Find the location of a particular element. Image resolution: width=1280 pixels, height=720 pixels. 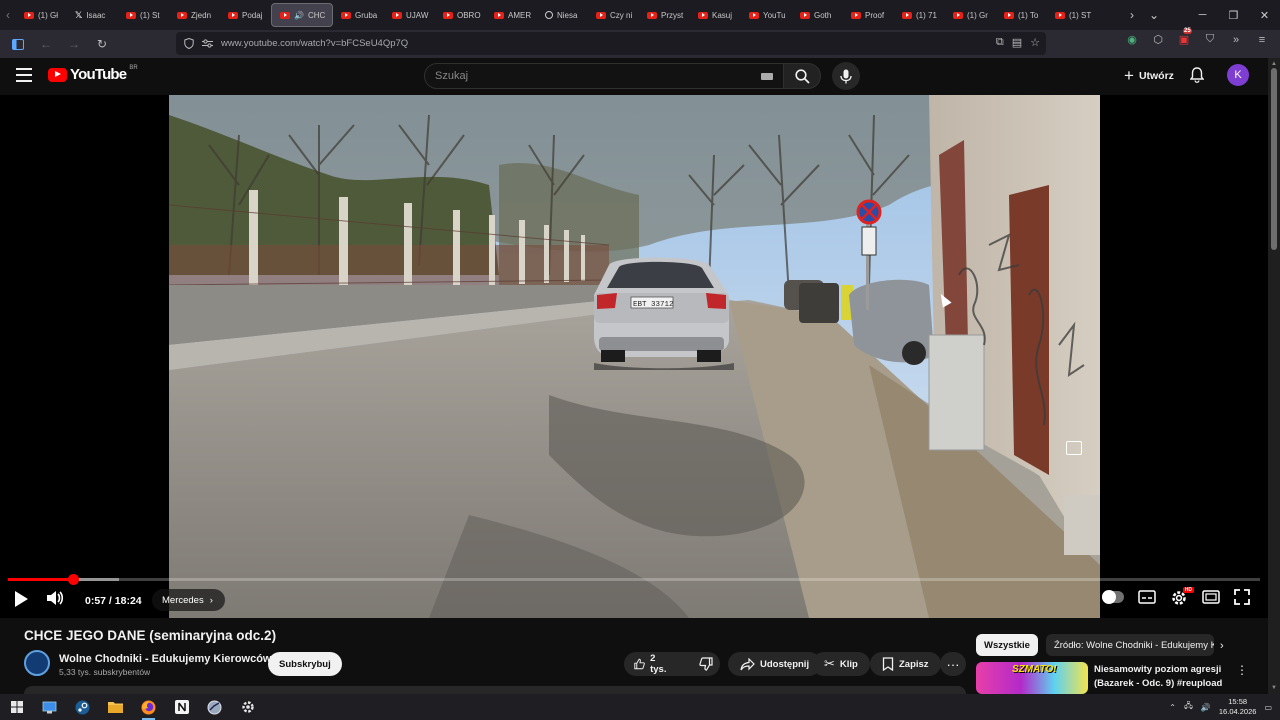

browser-tab: Goth is located at coordinates (817, 15).